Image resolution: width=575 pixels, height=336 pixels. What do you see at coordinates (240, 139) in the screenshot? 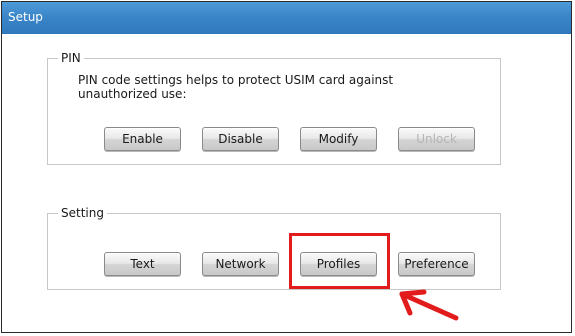
I see `disable-button: Disable` at bounding box center [240, 139].